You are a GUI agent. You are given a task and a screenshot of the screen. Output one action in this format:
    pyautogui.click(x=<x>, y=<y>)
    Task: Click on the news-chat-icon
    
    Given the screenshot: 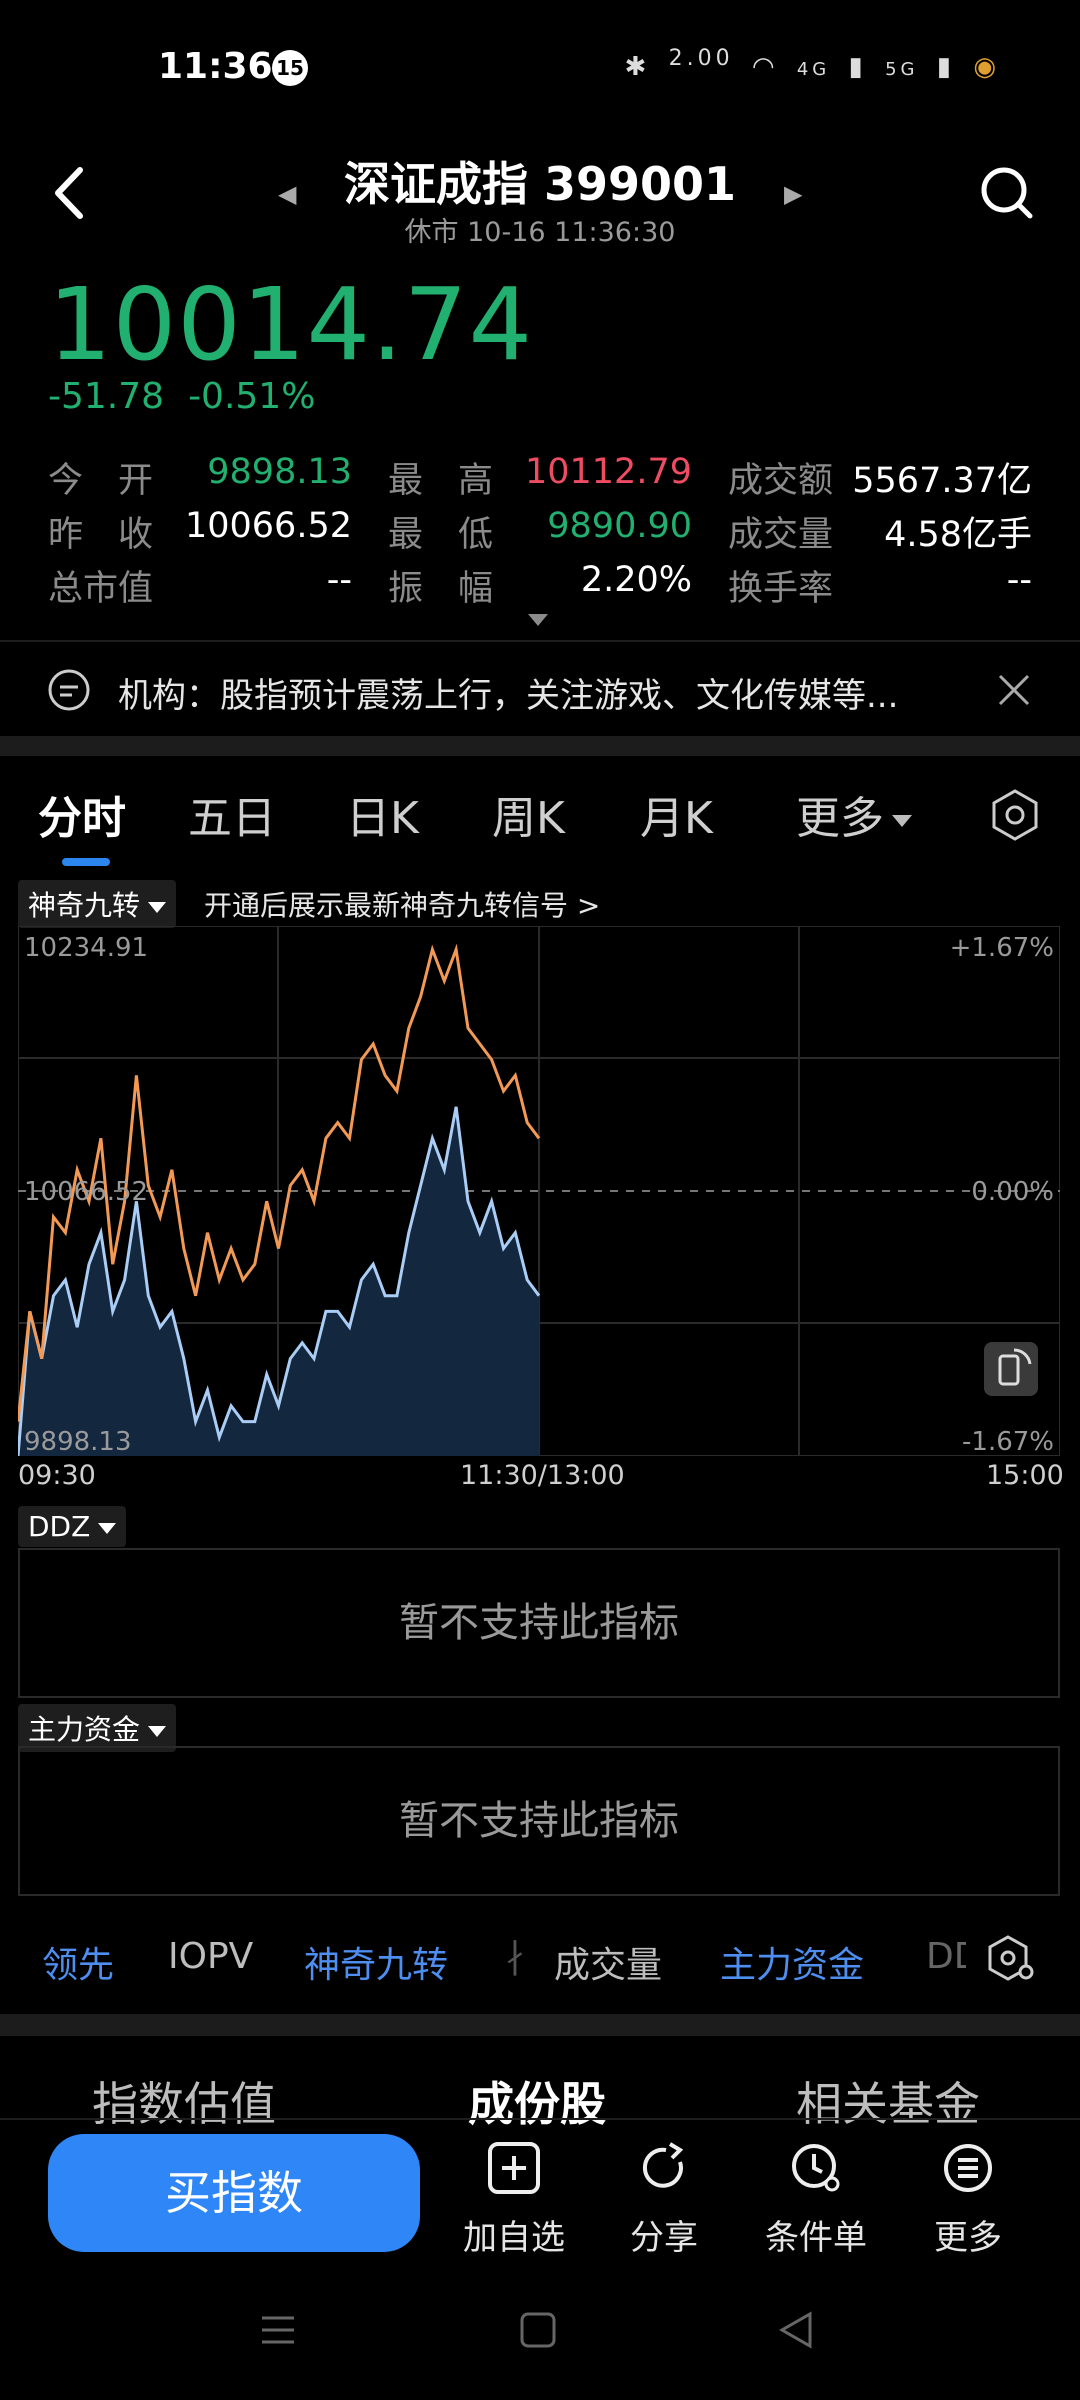 What is the action you would take?
    pyautogui.click(x=69, y=690)
    